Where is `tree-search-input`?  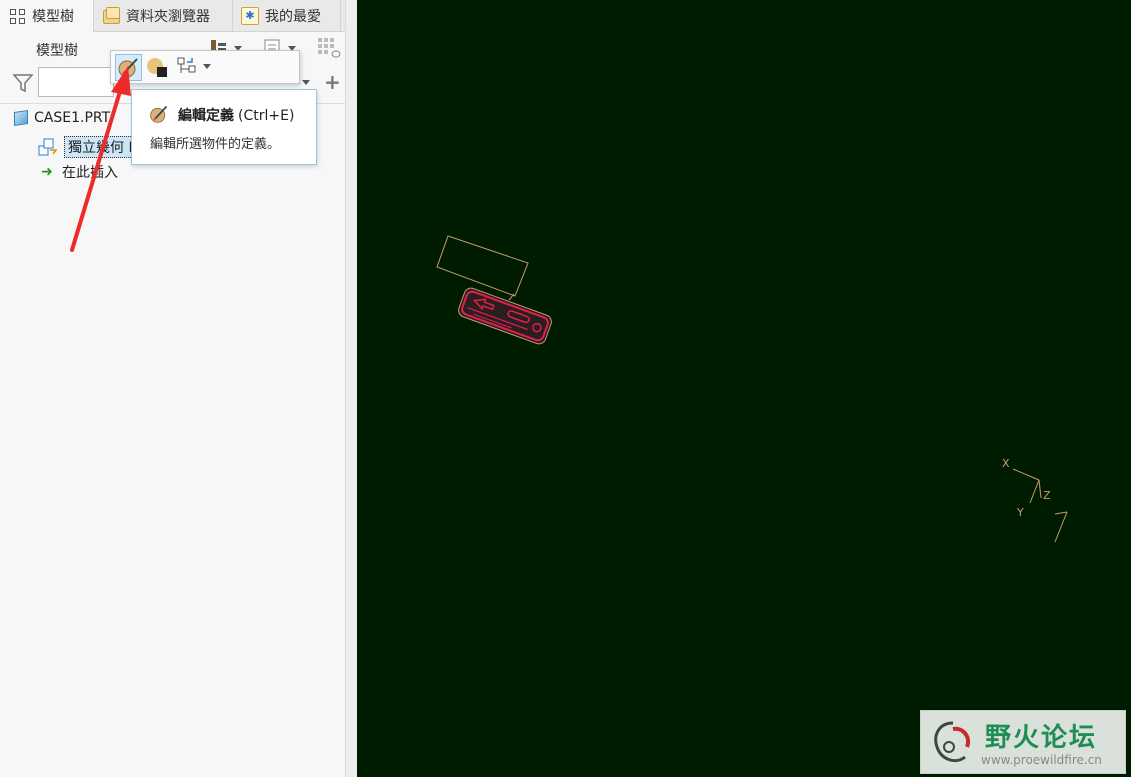
tree-search-input is located at coordinates (76, 82).